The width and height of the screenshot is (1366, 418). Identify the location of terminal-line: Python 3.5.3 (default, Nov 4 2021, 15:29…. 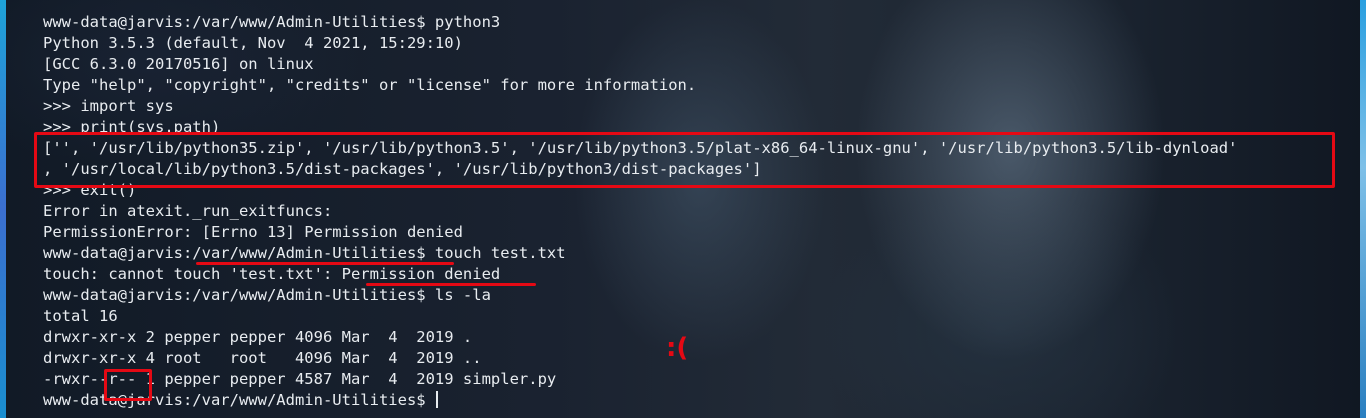
(253, 43).